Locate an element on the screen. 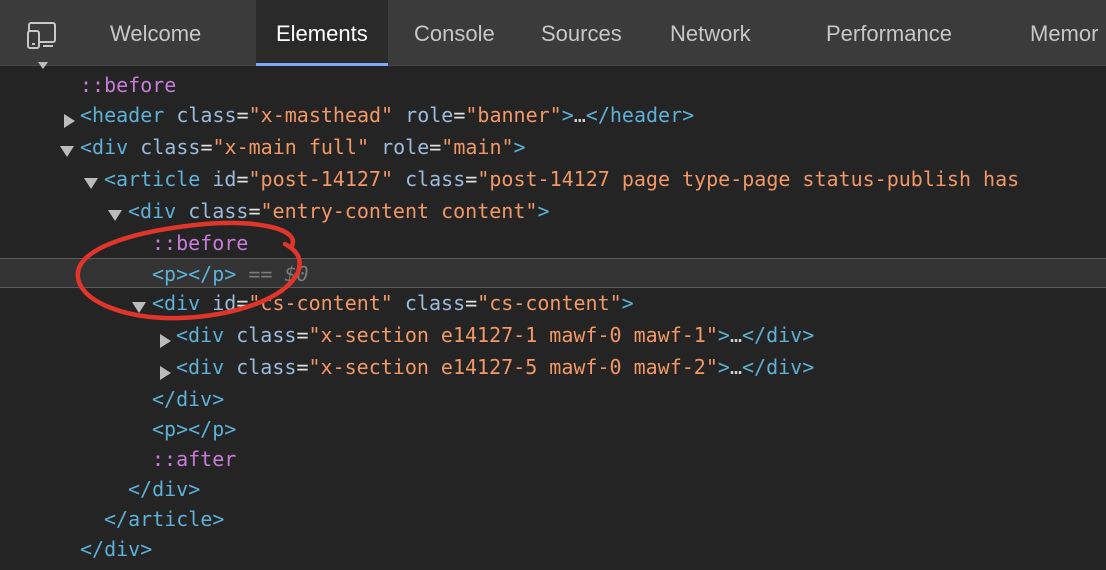 This screenshot has height=570, width=1106. device-mode-icon is located at coordinates (44, 35).